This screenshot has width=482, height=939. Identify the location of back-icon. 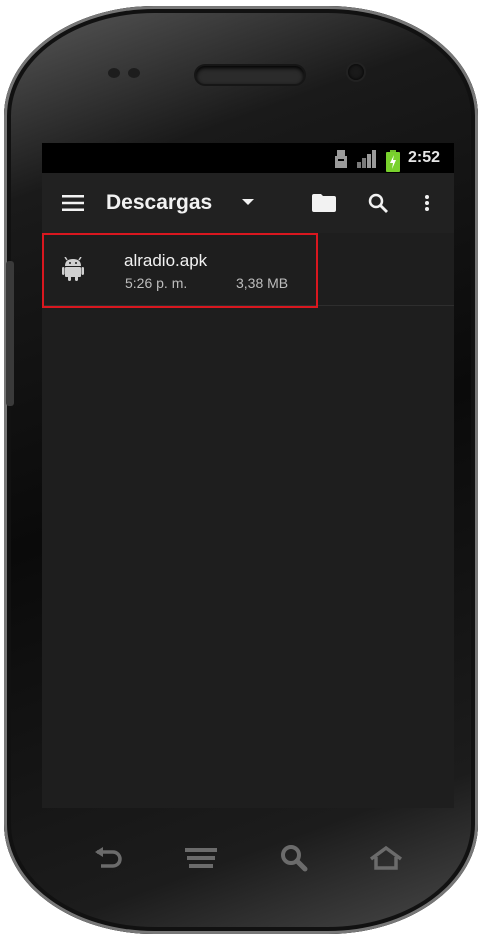
(108, 858).